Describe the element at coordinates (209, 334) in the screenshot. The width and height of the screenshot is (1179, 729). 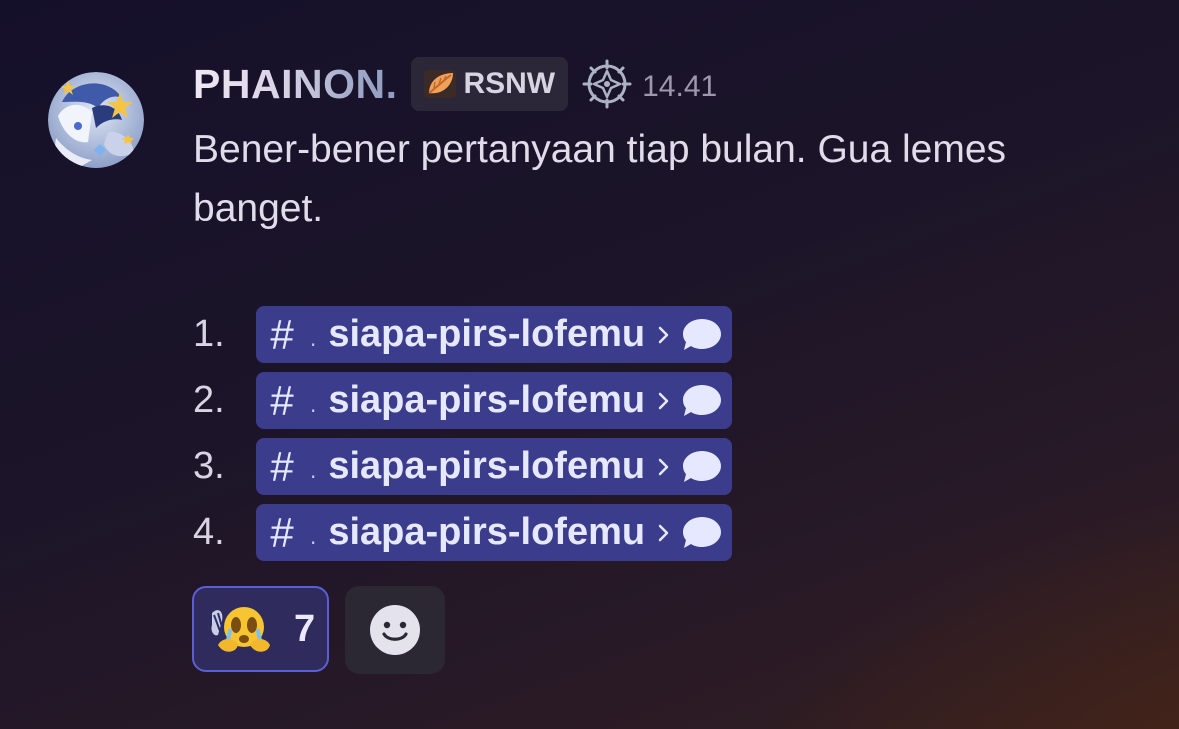
I see `list-number: 1.` at that location.